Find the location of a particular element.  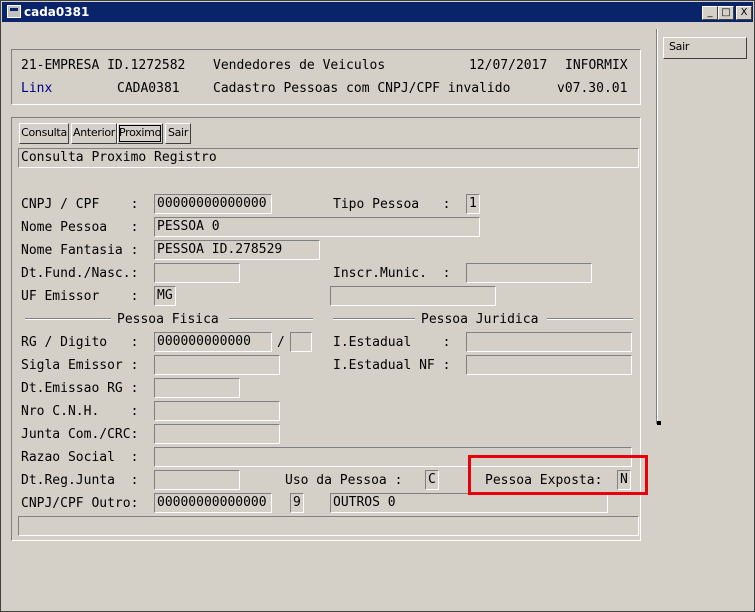

dt-fund-field is located at coordinates (197, 273).